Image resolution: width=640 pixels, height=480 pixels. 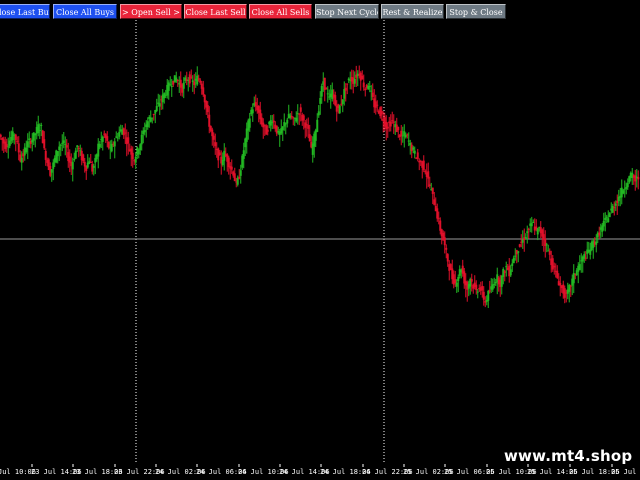 What do you see at coordinates (151, 11) in the screenshot?
I see `open-sell-button: > Open Sell >` at bounding box center [151, 11].